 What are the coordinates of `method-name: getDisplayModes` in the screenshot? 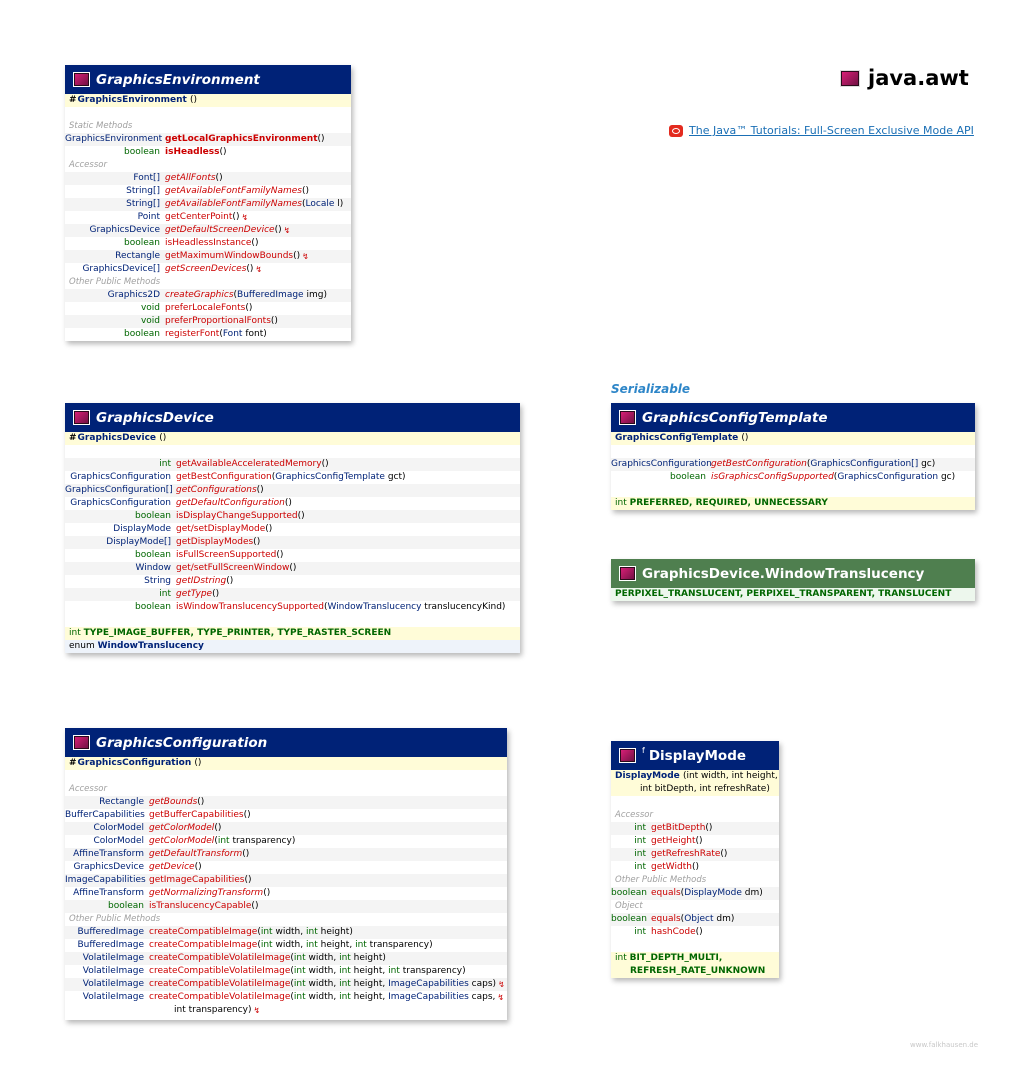 It's located at (215, 542).